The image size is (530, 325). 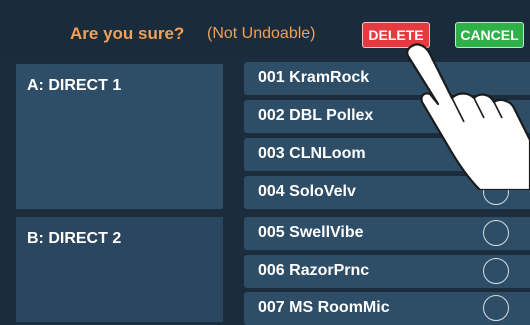 I want to click on patch-label: 002 DBL Pollex, so click(x=316, y=115).